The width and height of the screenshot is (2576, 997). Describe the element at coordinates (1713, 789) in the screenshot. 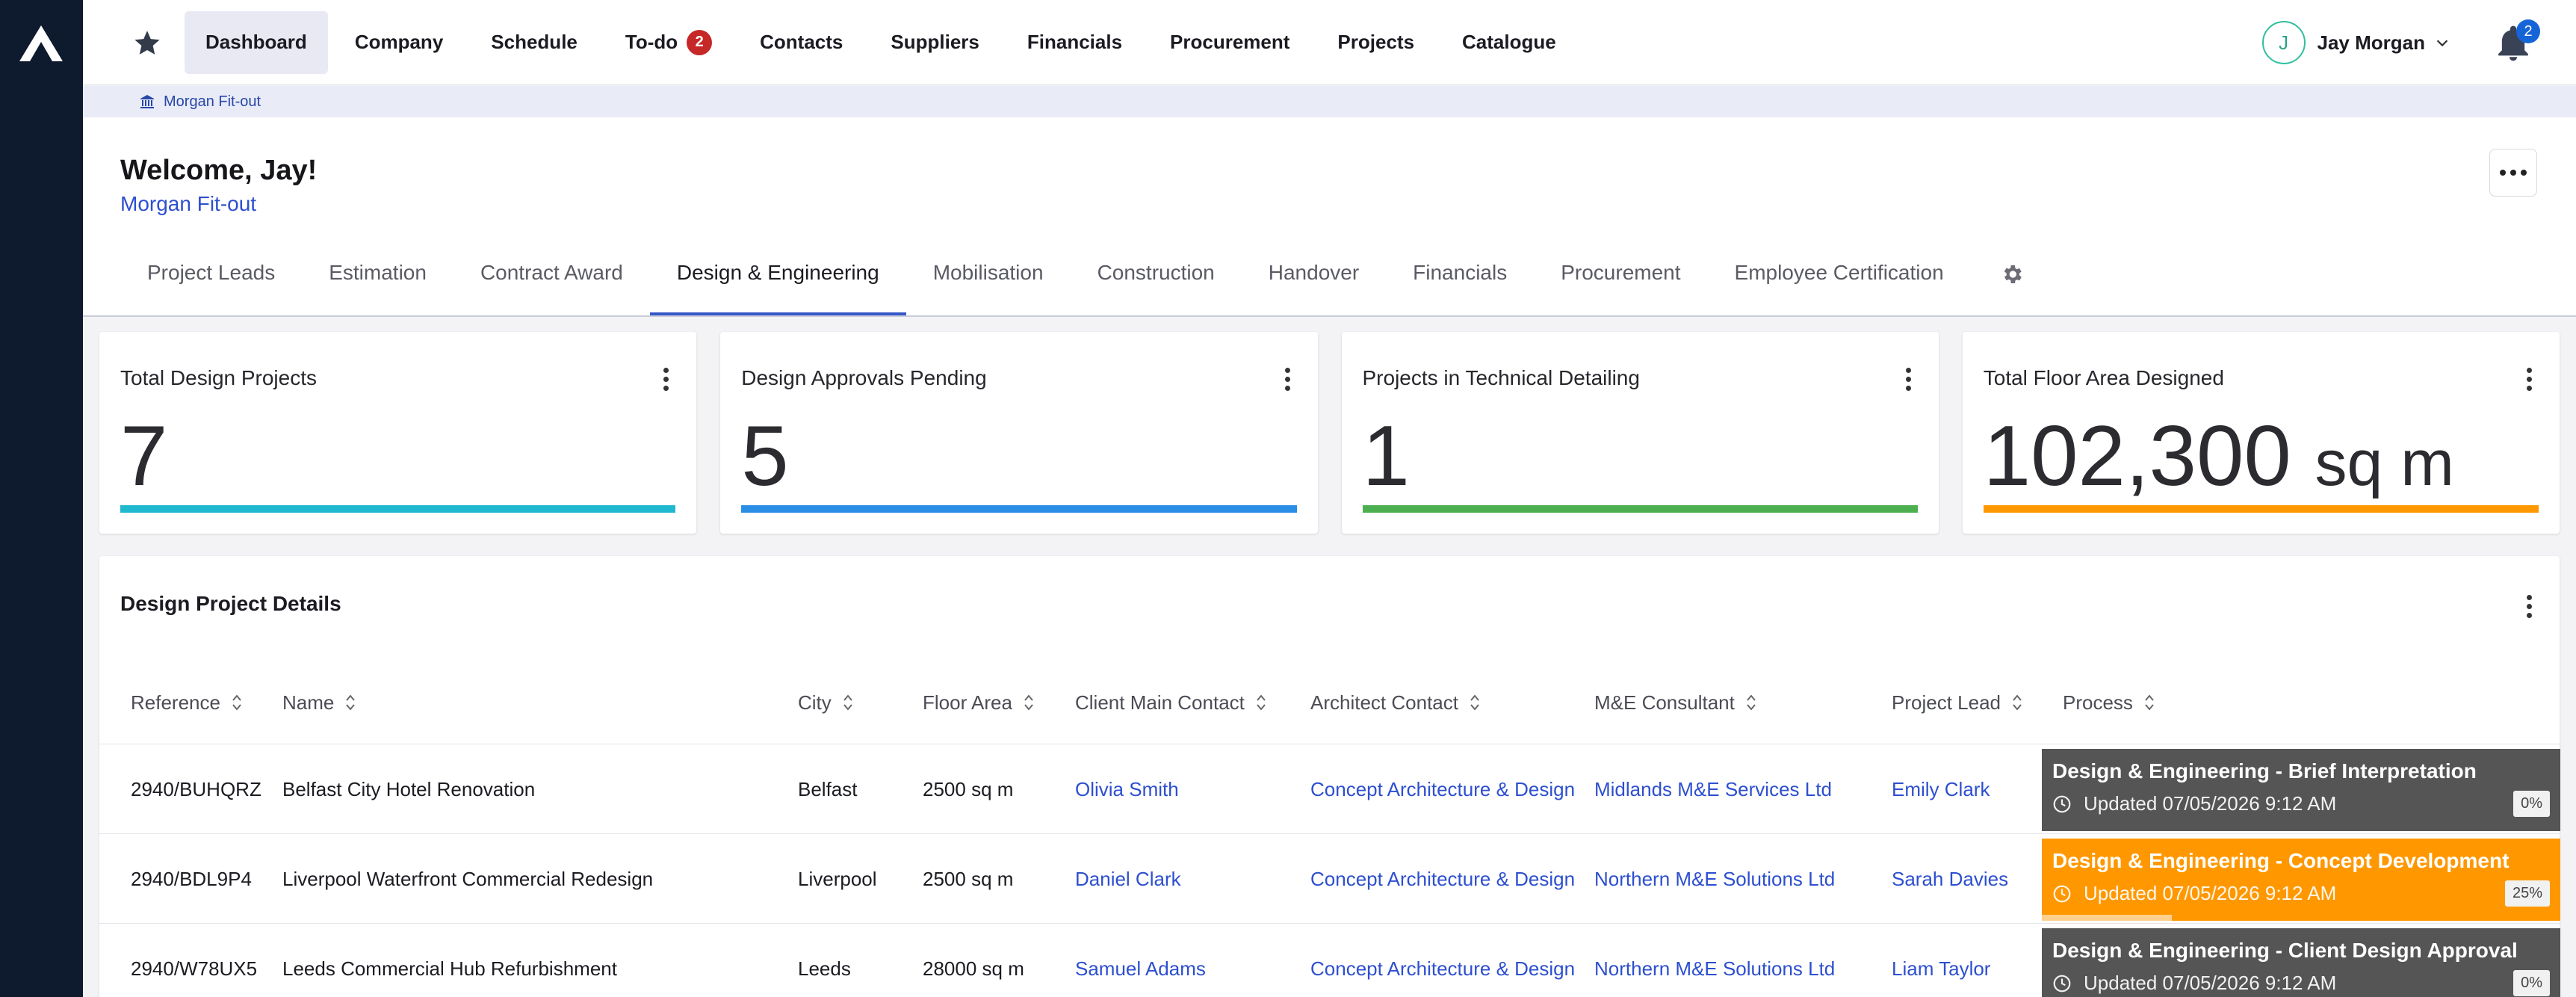

I see `cell-consultant-link: Midlands M&E Services Ltd` at that location.